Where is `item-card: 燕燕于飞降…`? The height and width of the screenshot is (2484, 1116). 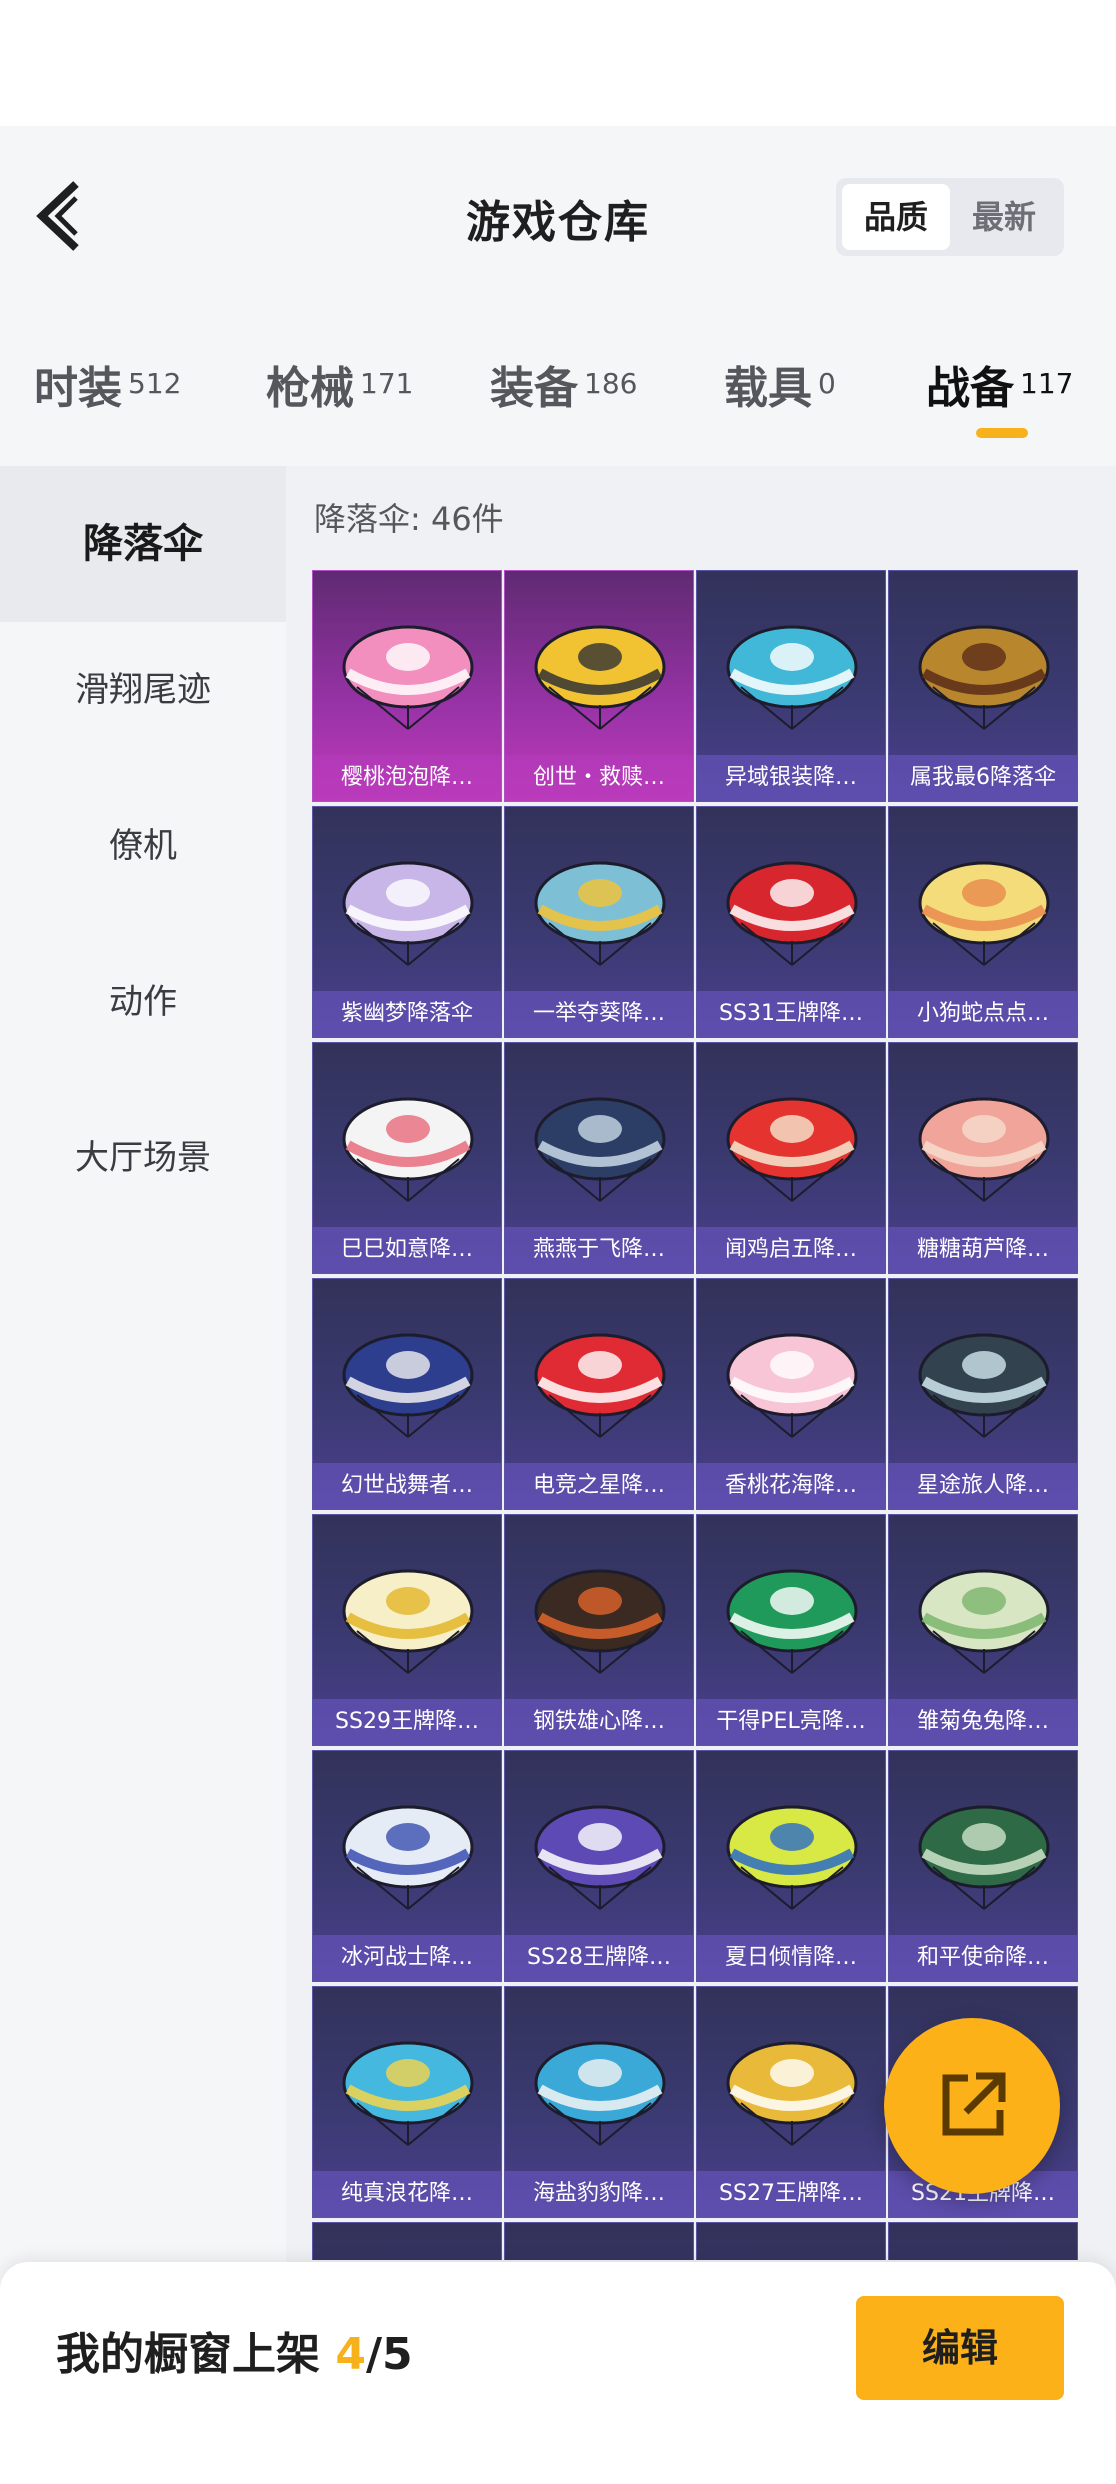
item-card: 燕燕于飞降… is located at coordinates (599, 1158).